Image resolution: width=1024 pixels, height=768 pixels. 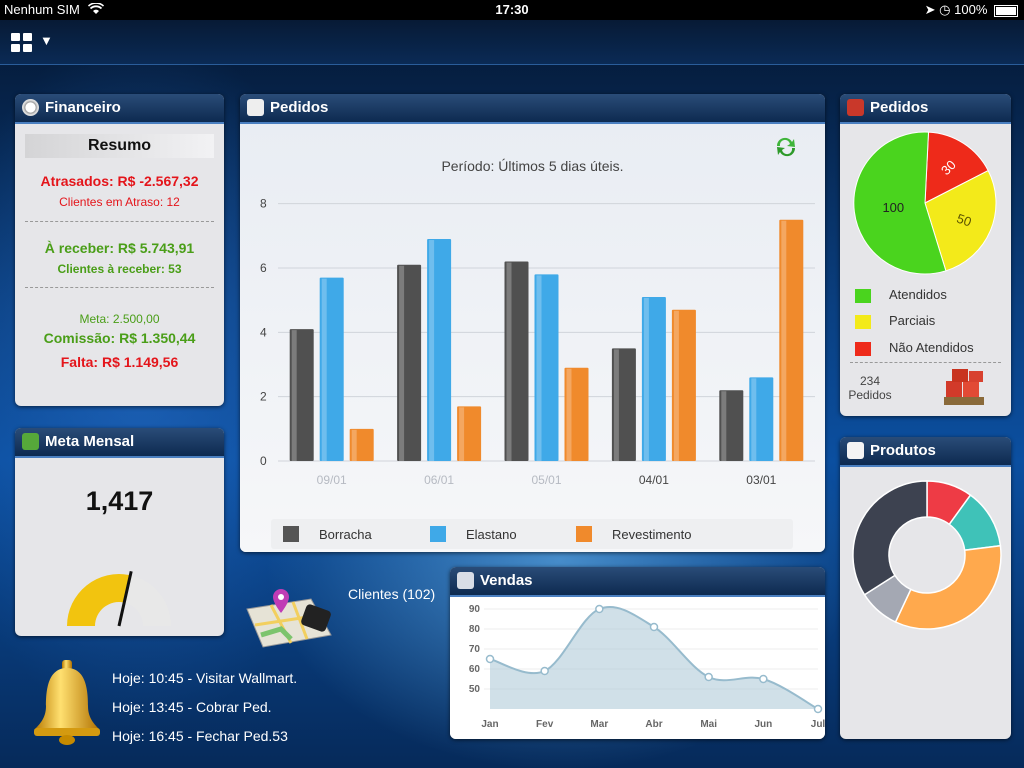 What do you see at coordinates (119, 146) in the screenshot?
I see `resumo-heading: Resumo` at bounding box center [119, 146].